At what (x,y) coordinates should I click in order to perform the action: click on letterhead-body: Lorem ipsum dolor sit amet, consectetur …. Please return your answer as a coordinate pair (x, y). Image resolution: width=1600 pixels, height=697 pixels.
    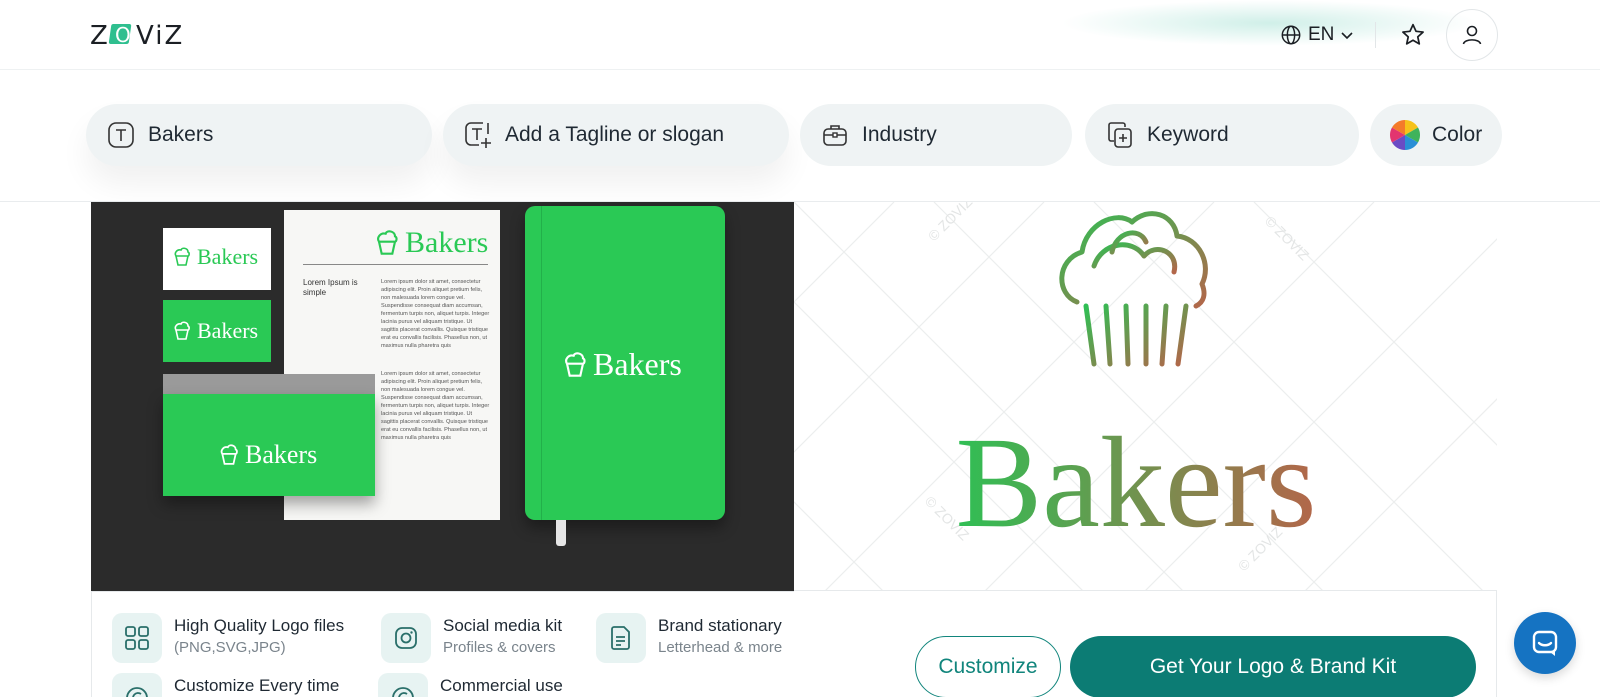
    Looking at the image, I should click on (435, 314).